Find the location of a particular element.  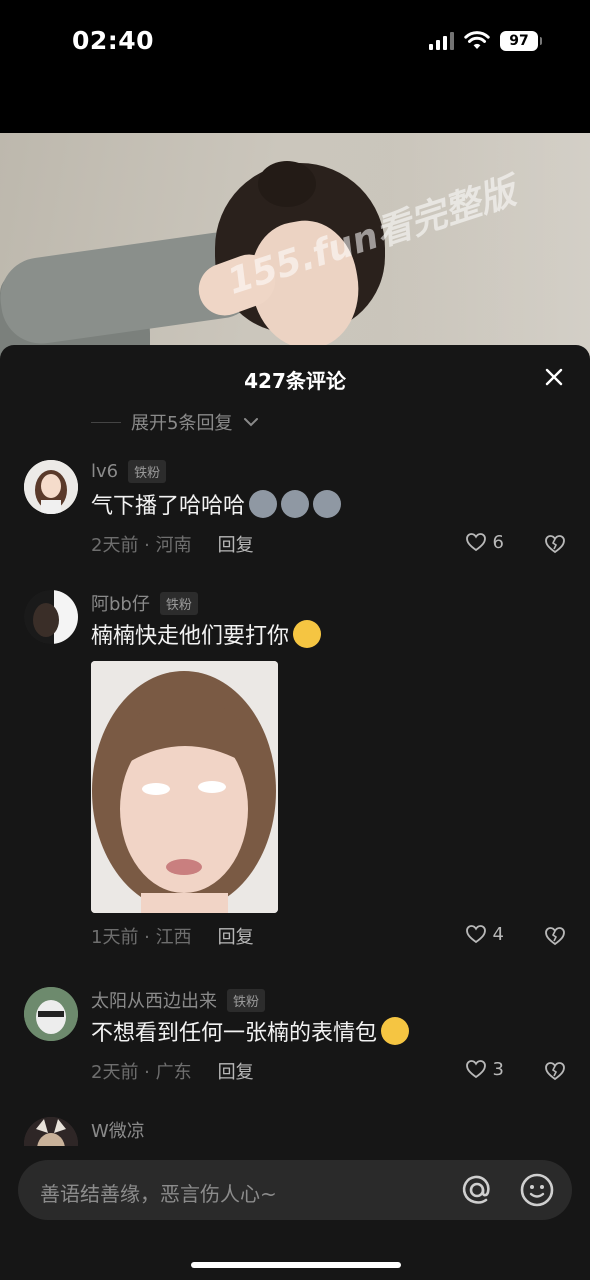

video-figure-bun is located at coordinates (287, 184).